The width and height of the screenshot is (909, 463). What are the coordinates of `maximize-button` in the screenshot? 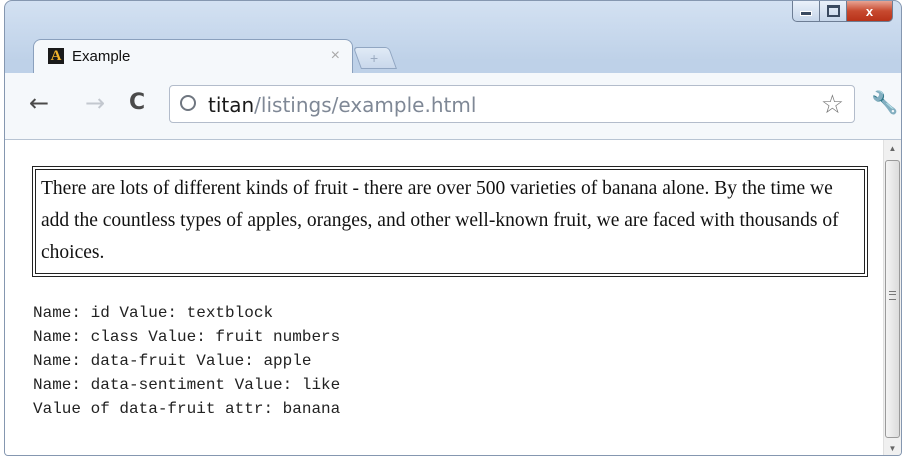 It's located at (833, 11).